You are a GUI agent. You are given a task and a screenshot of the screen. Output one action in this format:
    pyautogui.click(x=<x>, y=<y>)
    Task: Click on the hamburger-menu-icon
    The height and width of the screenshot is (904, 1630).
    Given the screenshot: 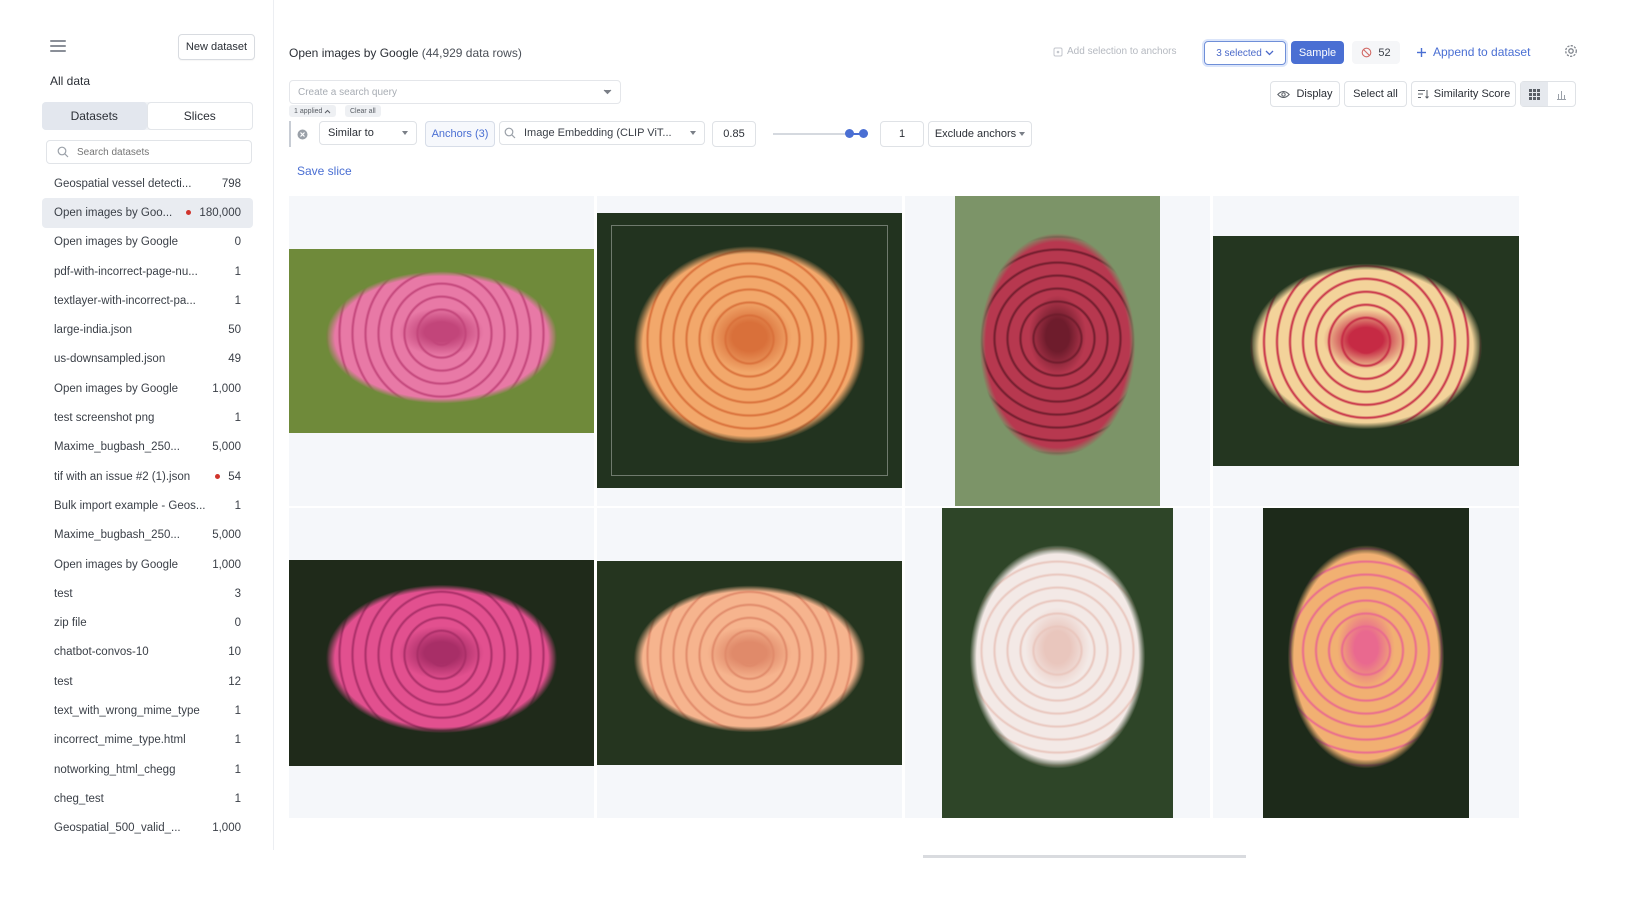 What is the action you would take?
    pyautogui.click(x=58, y=46)
    